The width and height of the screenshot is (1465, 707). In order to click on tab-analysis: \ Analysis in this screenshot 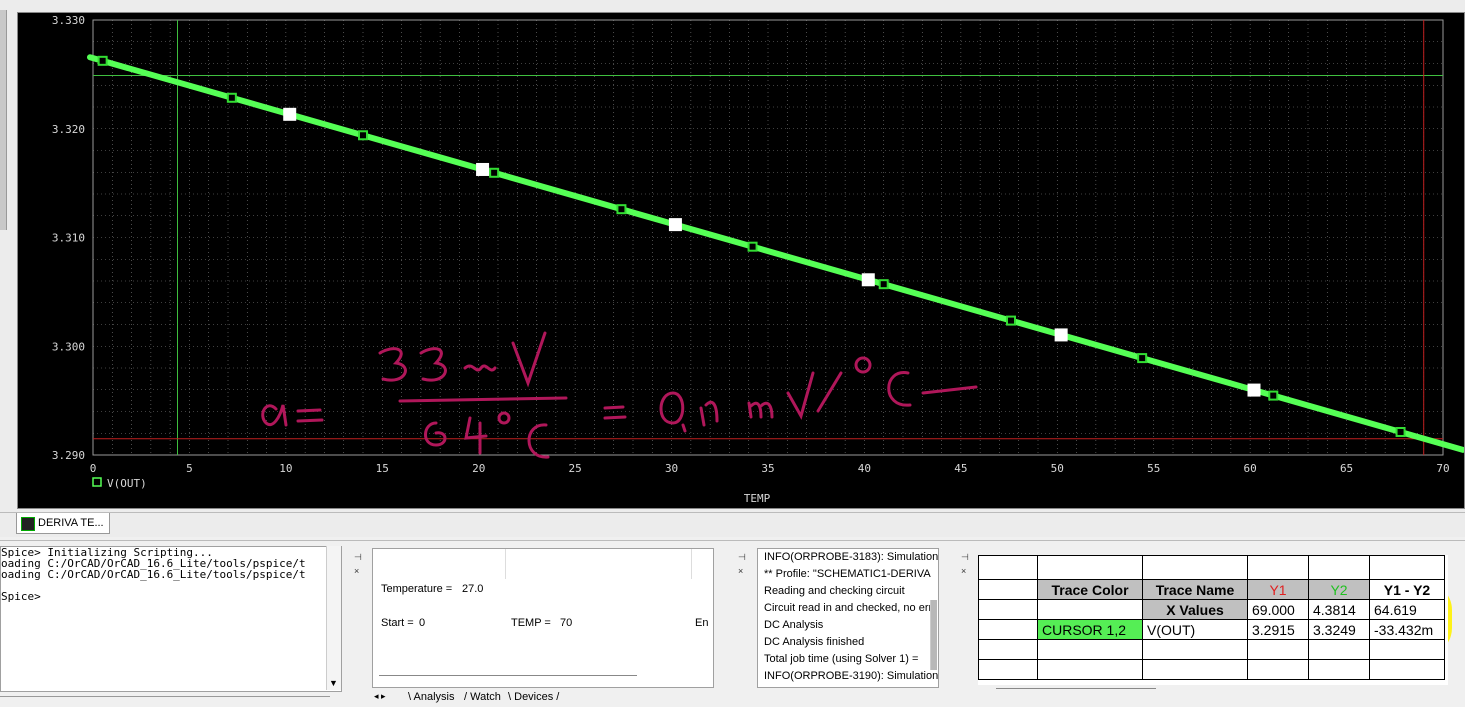, I will do `click(431, 697)`.